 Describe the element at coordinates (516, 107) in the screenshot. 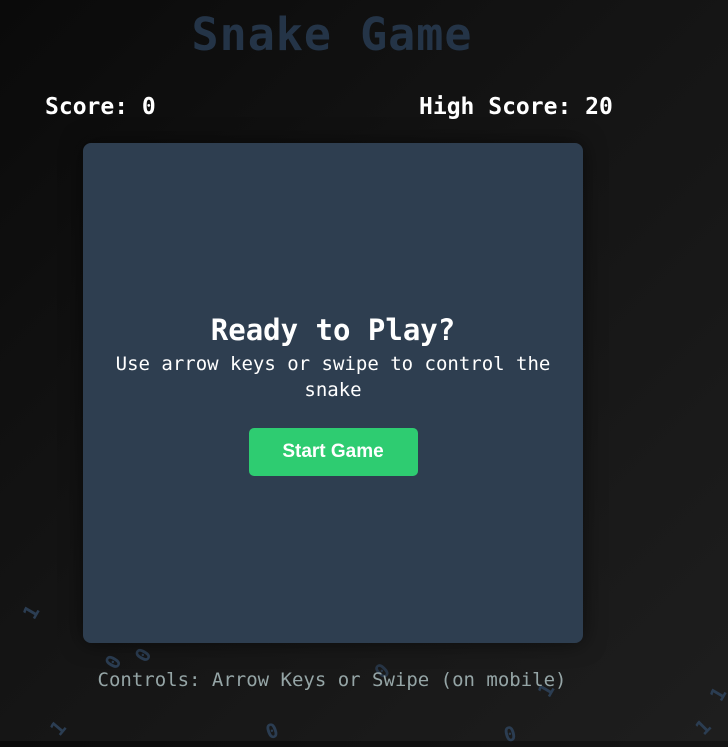

I see `high-score-display: High Score: 20` at that location.